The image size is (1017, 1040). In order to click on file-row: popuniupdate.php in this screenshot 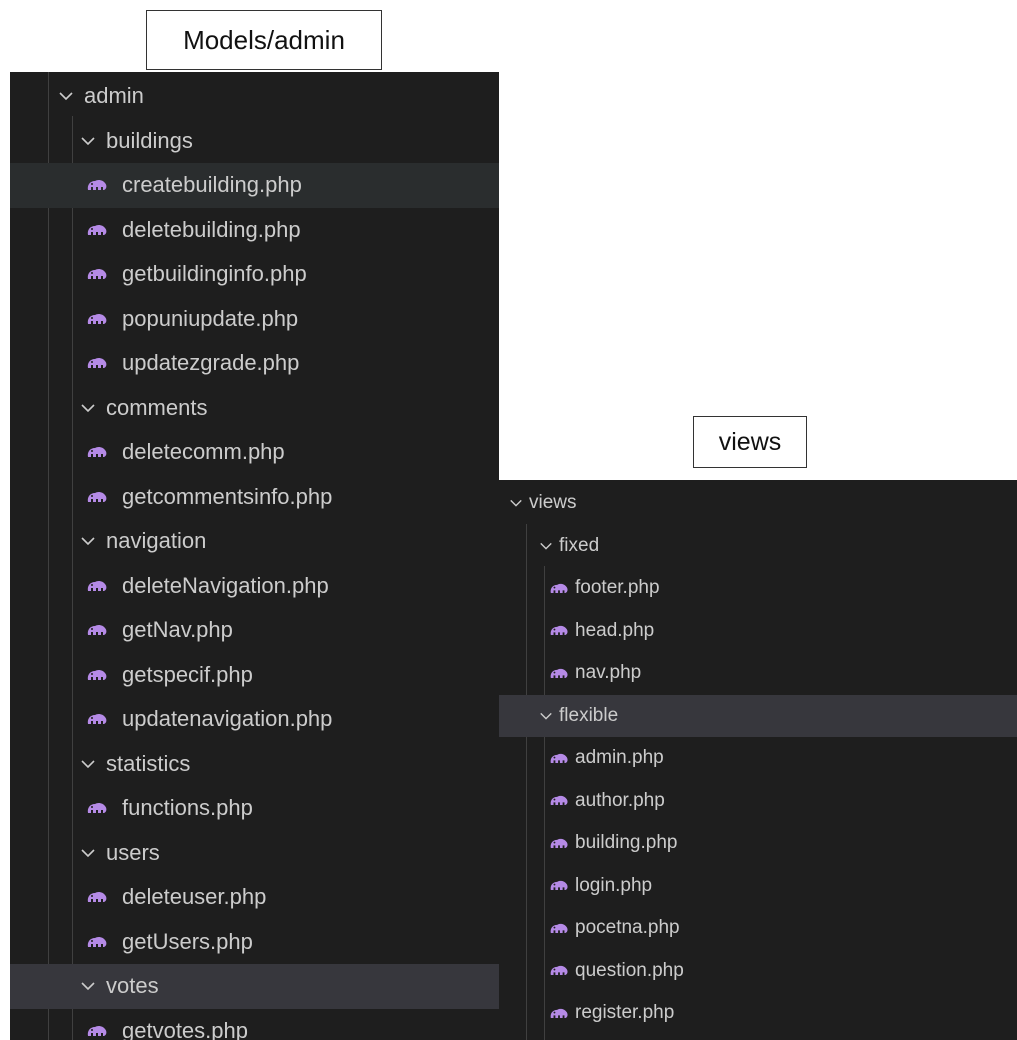, I will do `click(254, 319)`.